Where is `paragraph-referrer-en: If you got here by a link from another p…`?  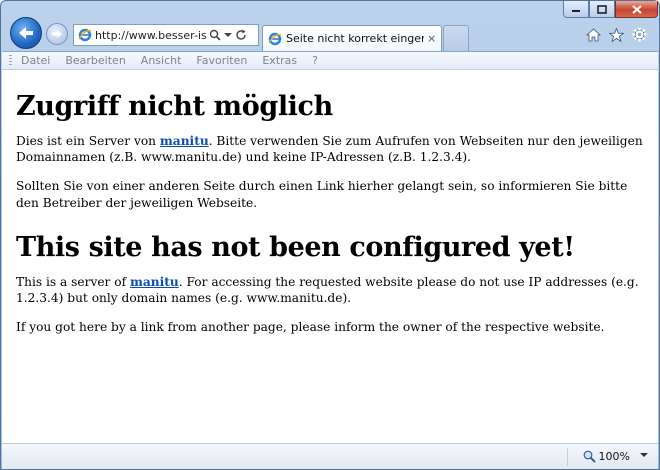 paragraph-referrer-en: If you got here by a link from another p… is located at coordinates (310, 327).